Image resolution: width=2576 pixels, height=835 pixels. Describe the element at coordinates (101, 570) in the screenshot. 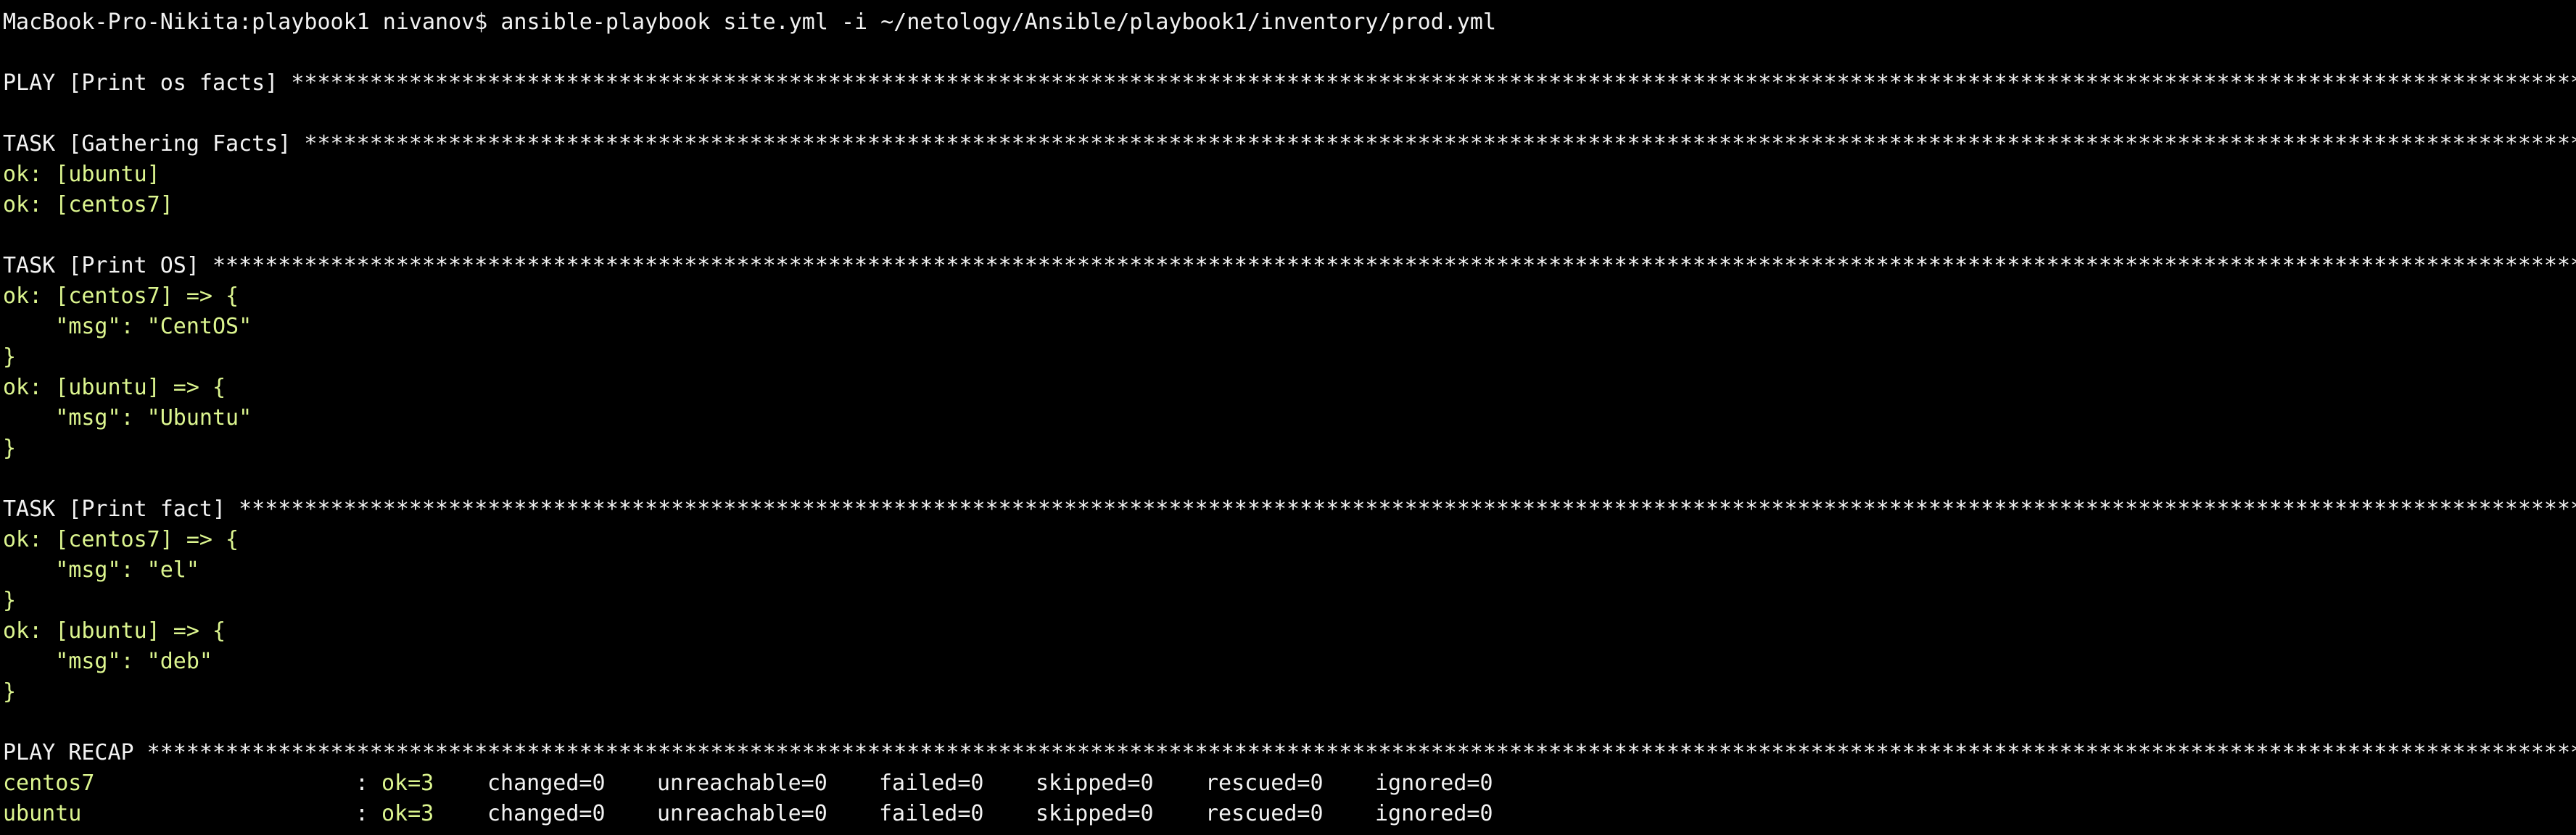

I see `task-output-line: "msg": "el"` at that location.